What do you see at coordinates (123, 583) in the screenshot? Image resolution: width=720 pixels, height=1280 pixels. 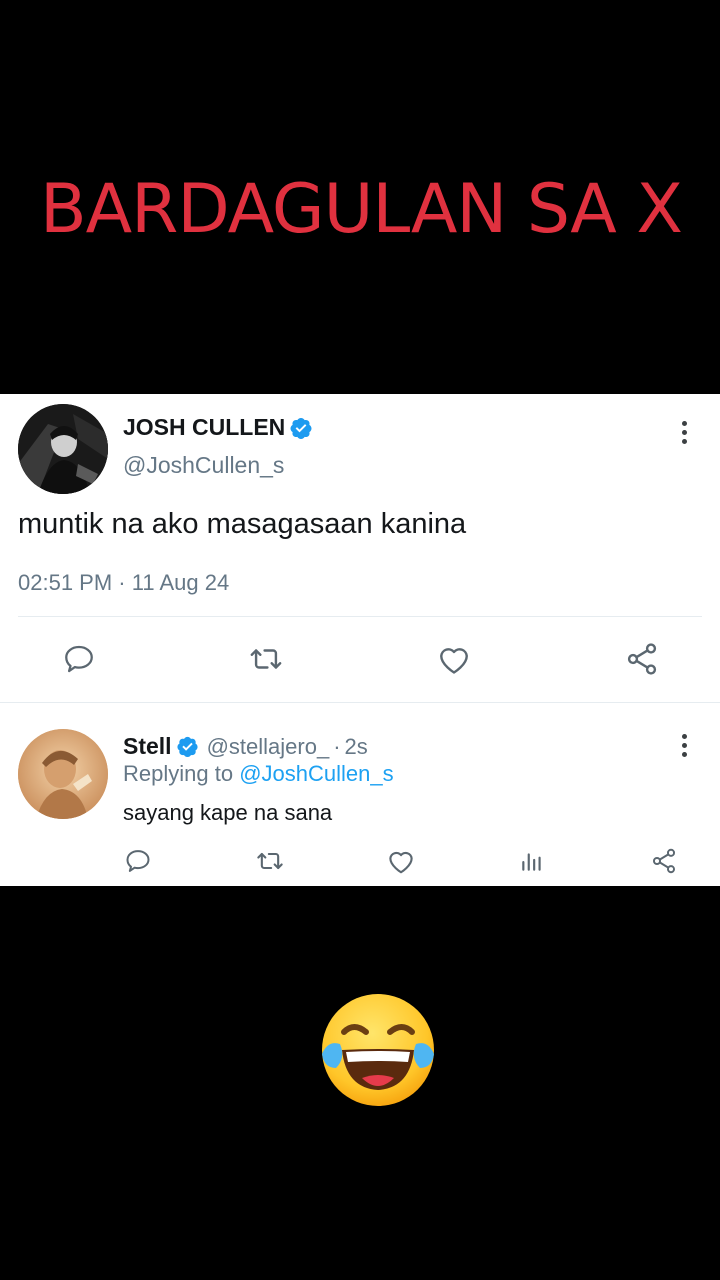 I see `tweet-timestamp: 02:51 PM · 11 Aug 24` at bounding box center [123, 583].